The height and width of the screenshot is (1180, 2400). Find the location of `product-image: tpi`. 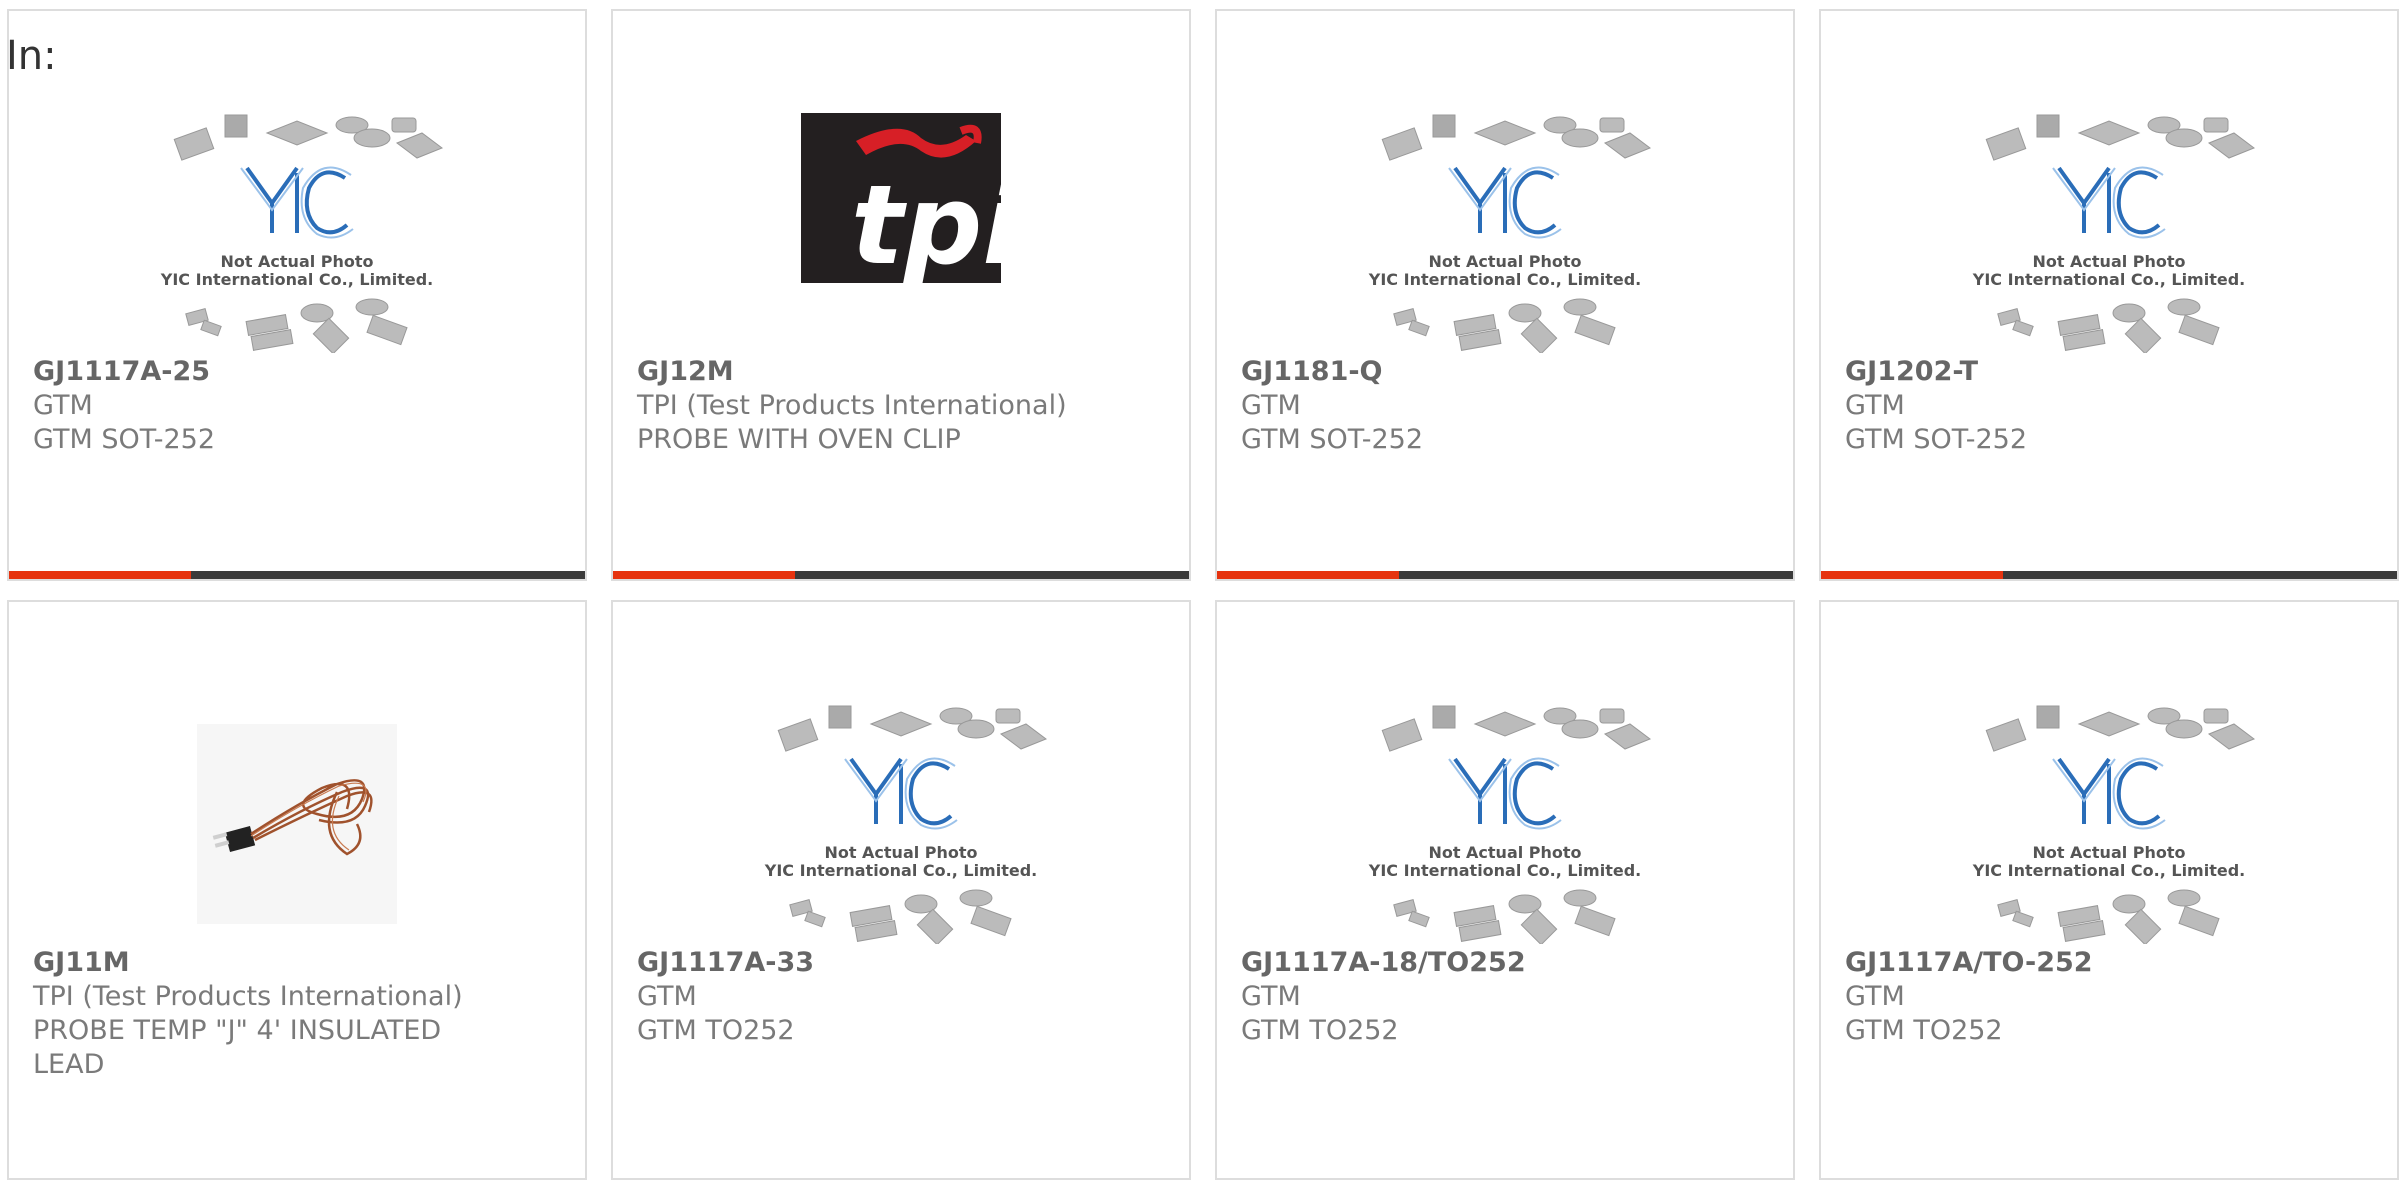

product-image: tpi is located at coordinates (901, 223).